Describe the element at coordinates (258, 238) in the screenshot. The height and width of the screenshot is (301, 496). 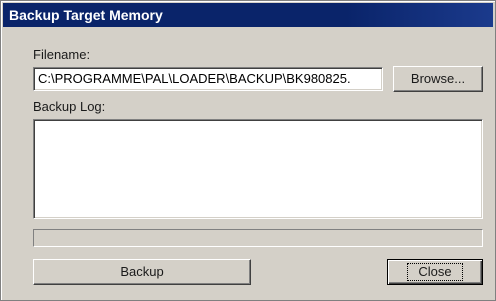
I see `progress-bar` at that location.